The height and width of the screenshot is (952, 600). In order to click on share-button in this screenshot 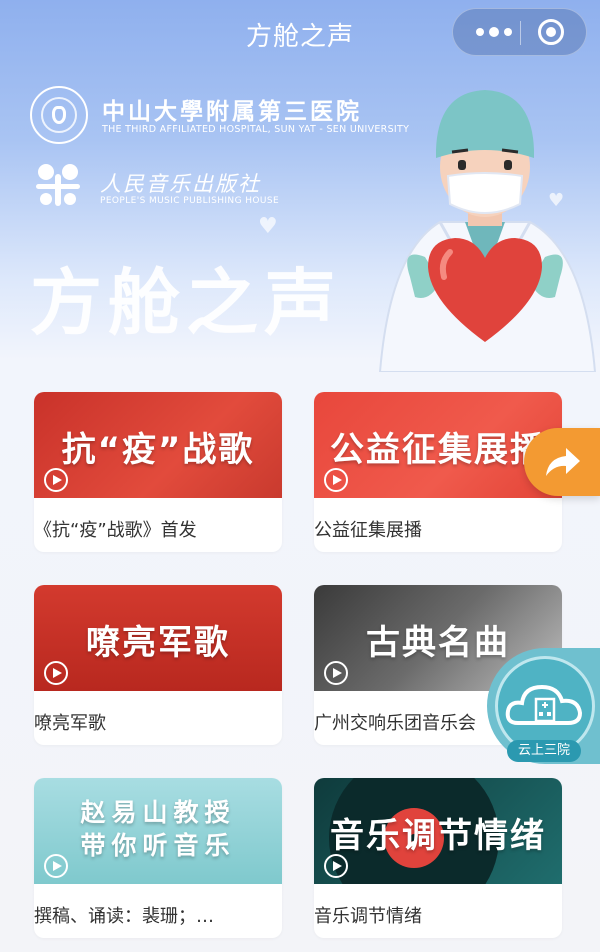, I will do `click(562, 462)`.